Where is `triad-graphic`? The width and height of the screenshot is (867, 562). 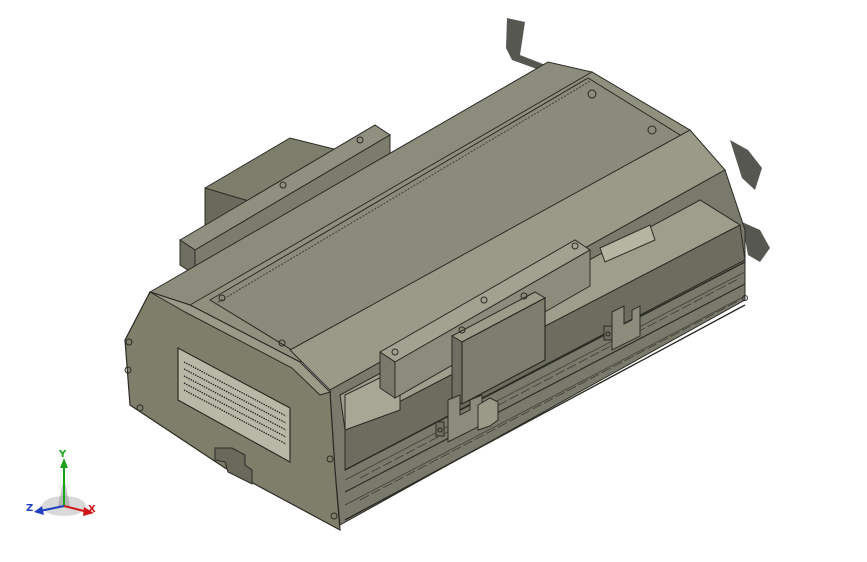
triad-graphic is located at coordinates (64, 487).